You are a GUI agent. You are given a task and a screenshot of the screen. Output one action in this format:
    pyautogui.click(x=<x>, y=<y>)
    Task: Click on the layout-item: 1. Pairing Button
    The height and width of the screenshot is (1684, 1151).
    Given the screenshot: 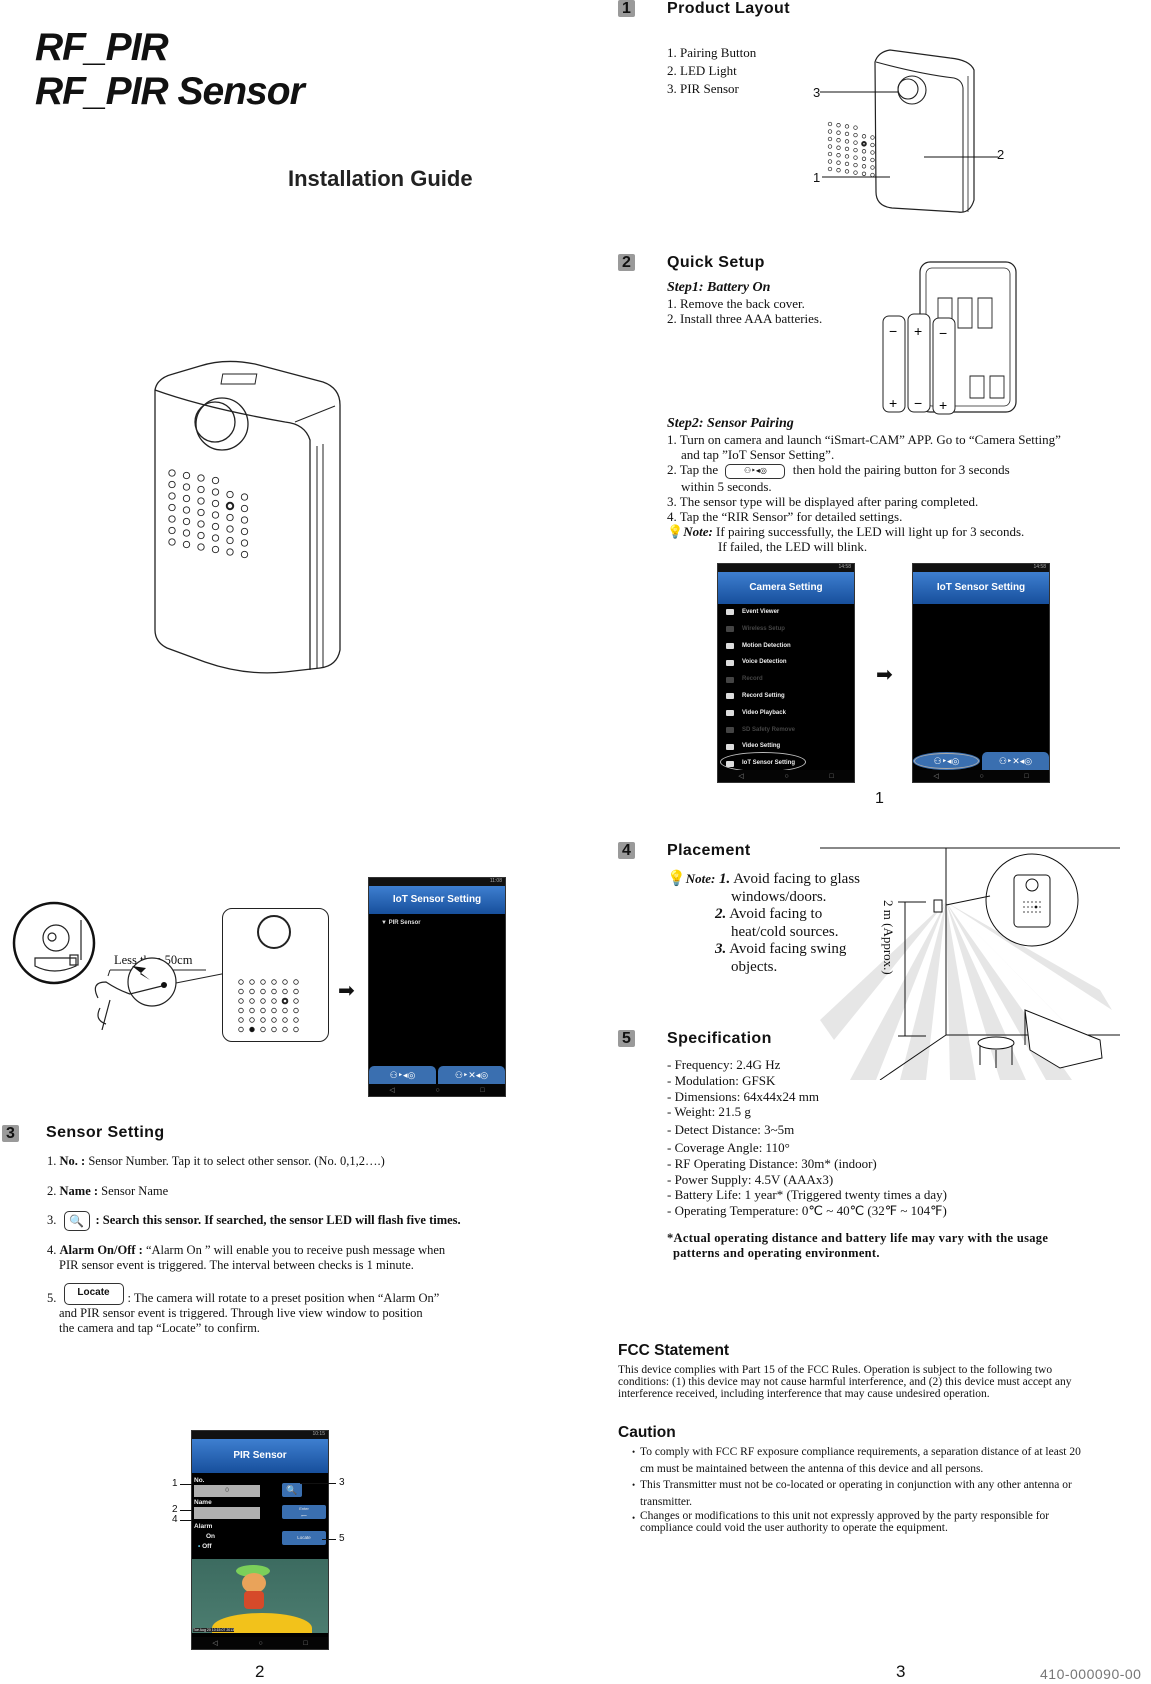 What is the action you would take?
    pyautogui.click(x=712, y=52)
    